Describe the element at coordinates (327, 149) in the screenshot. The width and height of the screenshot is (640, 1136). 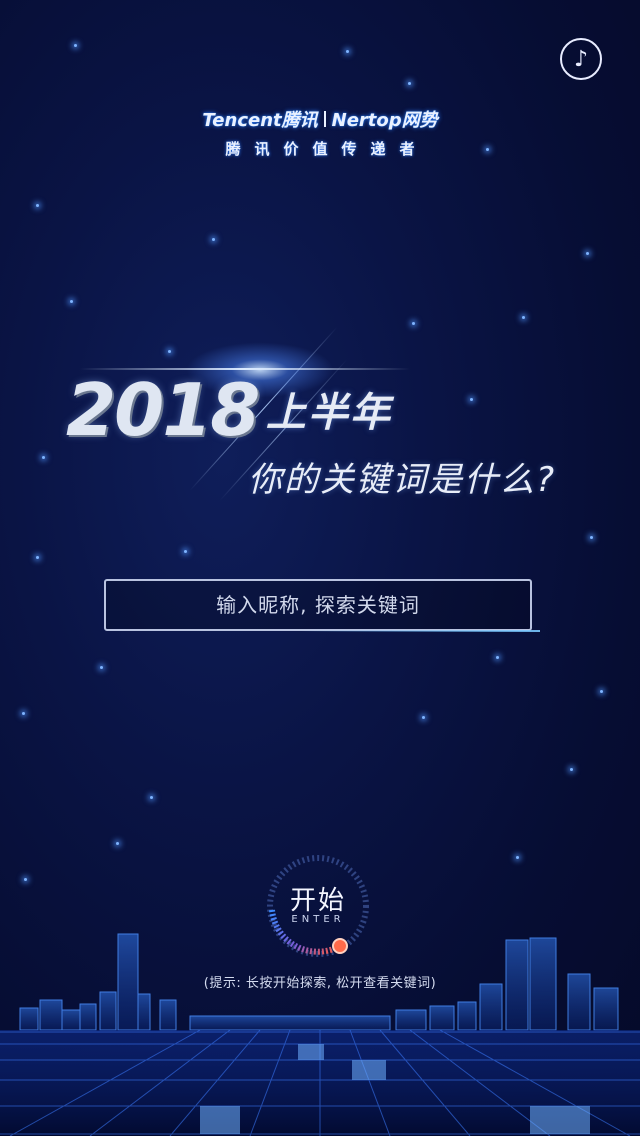
I see `logo-slogan: 腾讯价值传递者` at that location.